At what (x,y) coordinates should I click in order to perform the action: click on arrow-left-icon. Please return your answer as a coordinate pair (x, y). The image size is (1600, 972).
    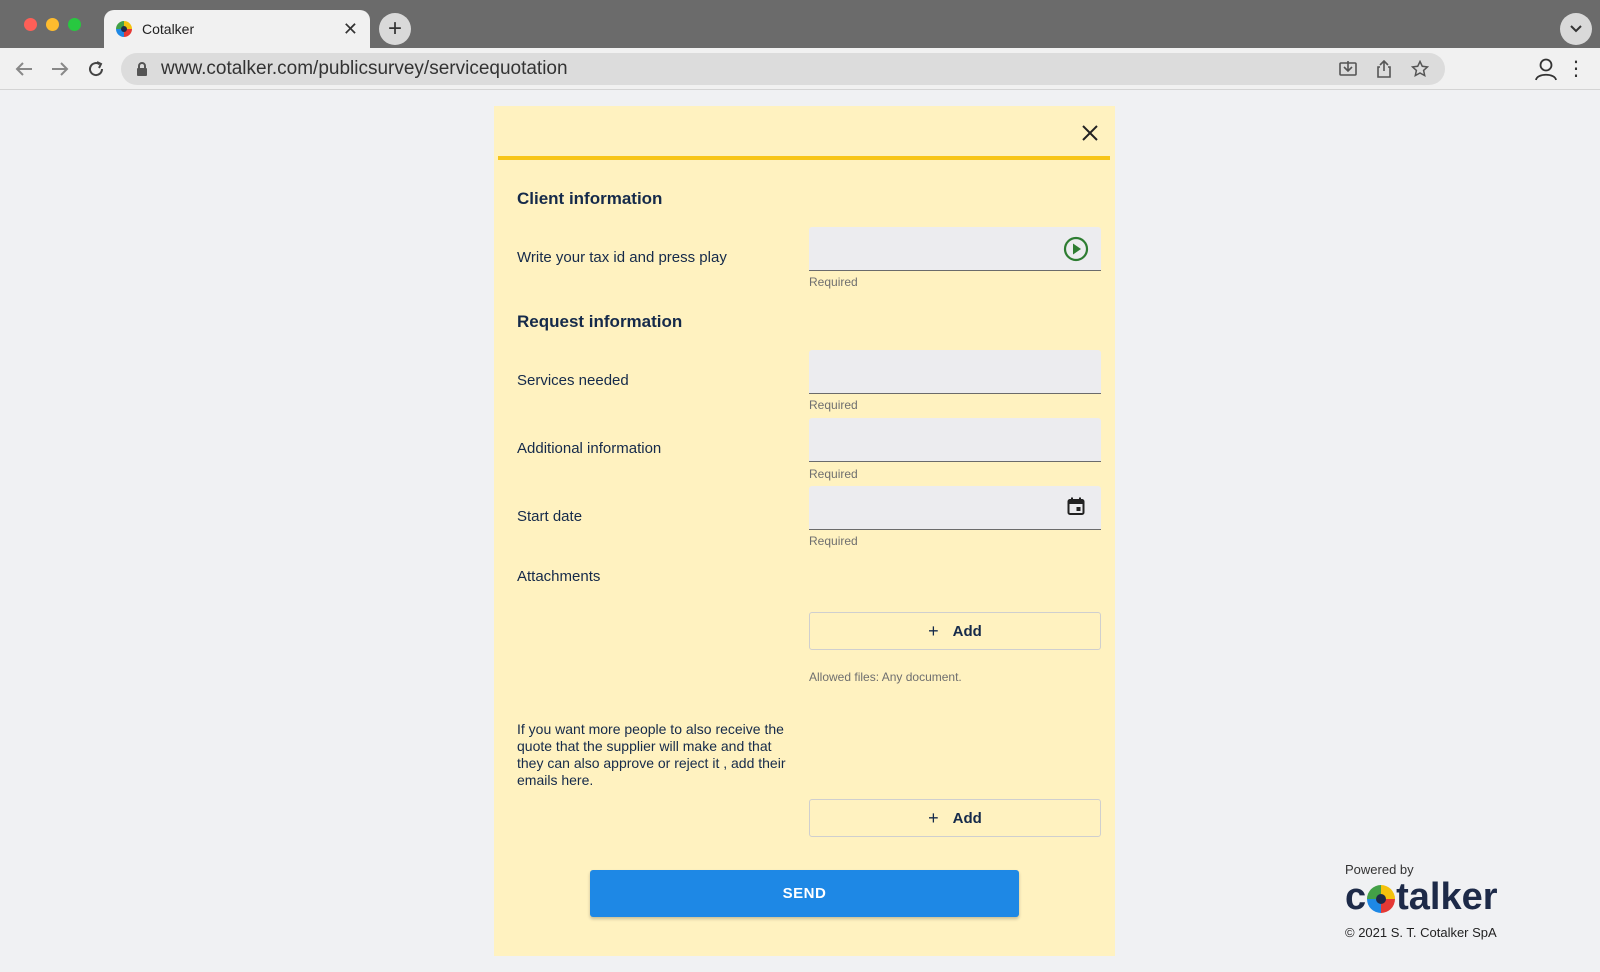
    Looking at the image, I should click on (23, 69).